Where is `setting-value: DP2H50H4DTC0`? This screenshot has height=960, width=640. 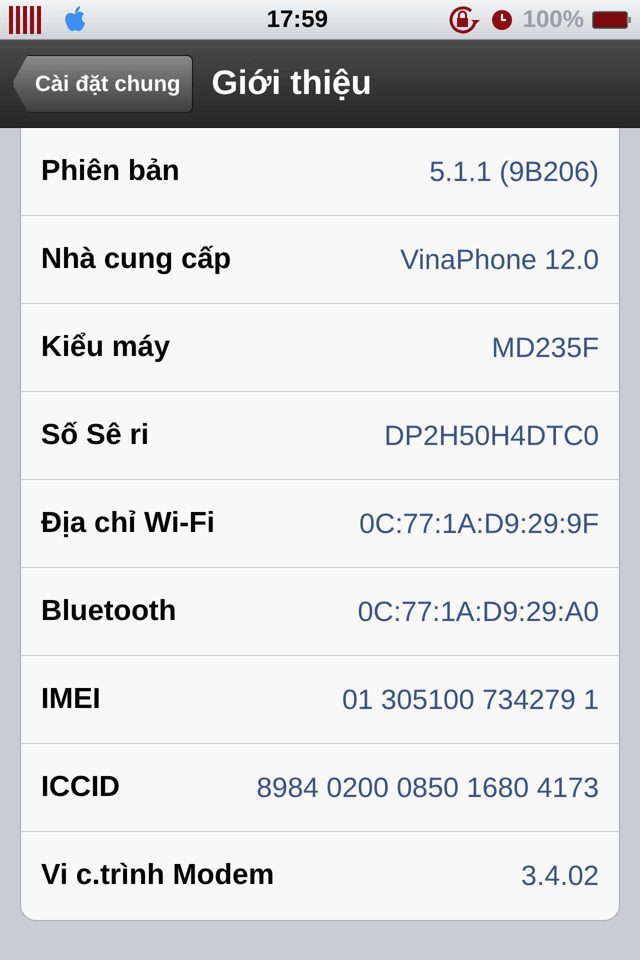
setting-value: DP2H50H4DTC0 is located at coordinates (491, 435).